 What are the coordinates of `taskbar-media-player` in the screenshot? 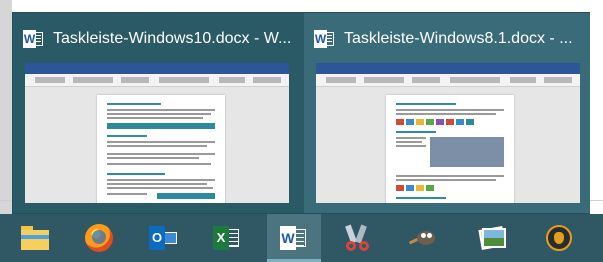 It's located at (559, 238).